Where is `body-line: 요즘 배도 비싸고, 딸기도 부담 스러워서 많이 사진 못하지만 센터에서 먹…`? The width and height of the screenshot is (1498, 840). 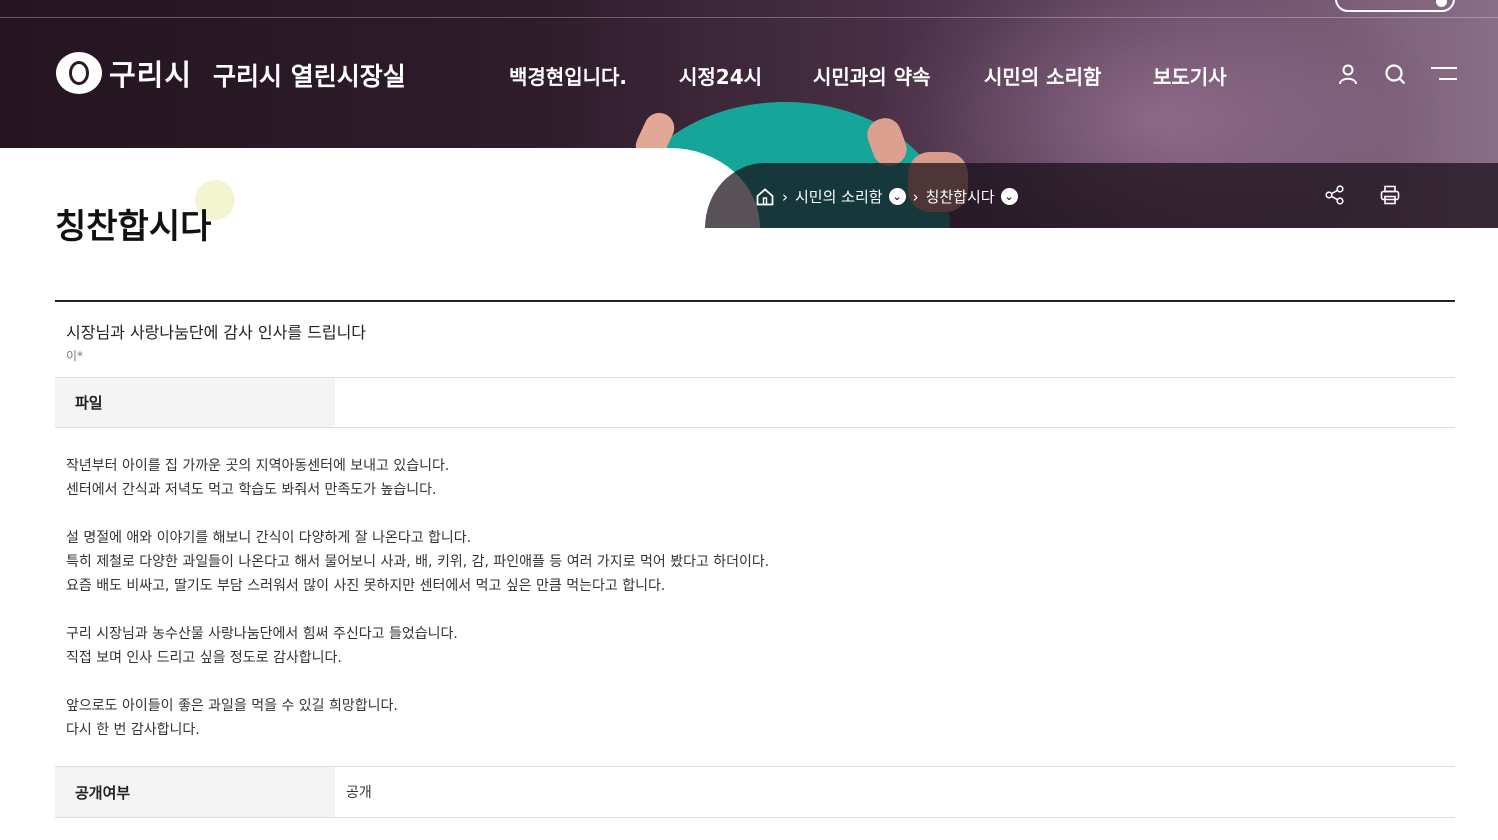 body-line: 요즘 배도 비싸고, 딸기도 부담 스러워서 많이 사진 못하지만 센터에서 먹… is located at coordinates (366, 586).